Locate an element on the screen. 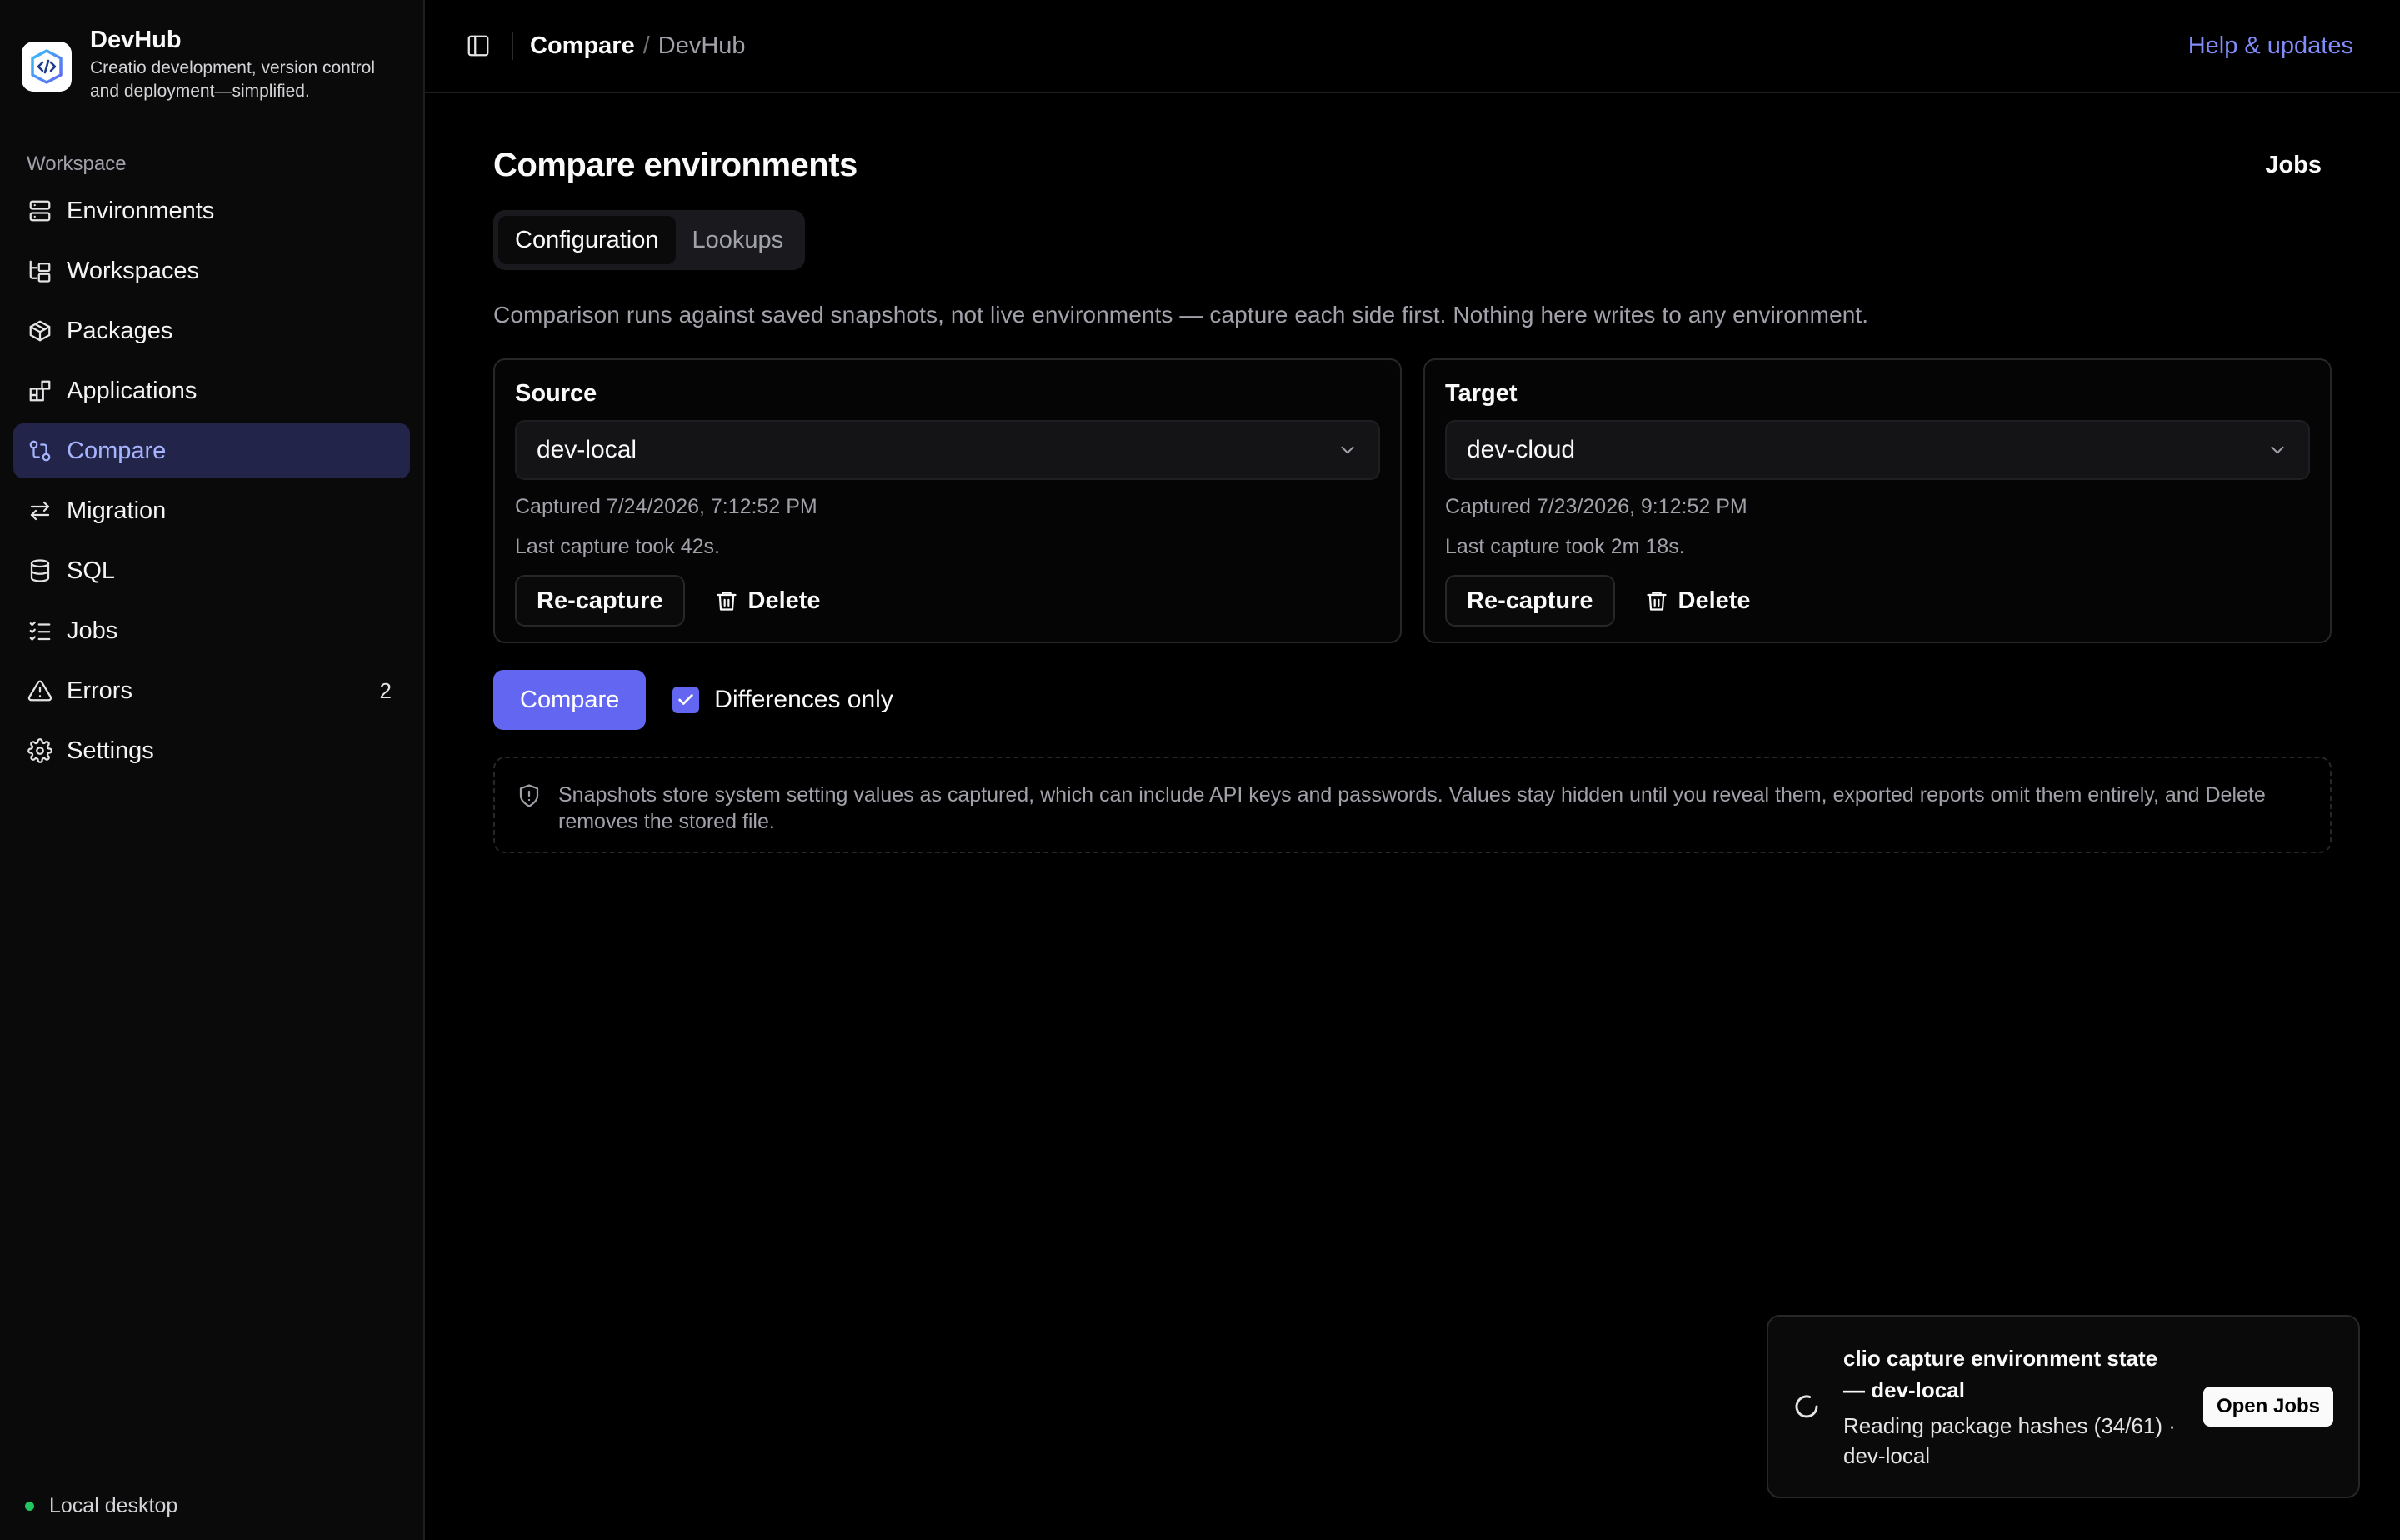 Image resolution: width=2400 pixels, height=1540 pixels. source-delete-label: Delete is located at coordinates (784, 600).